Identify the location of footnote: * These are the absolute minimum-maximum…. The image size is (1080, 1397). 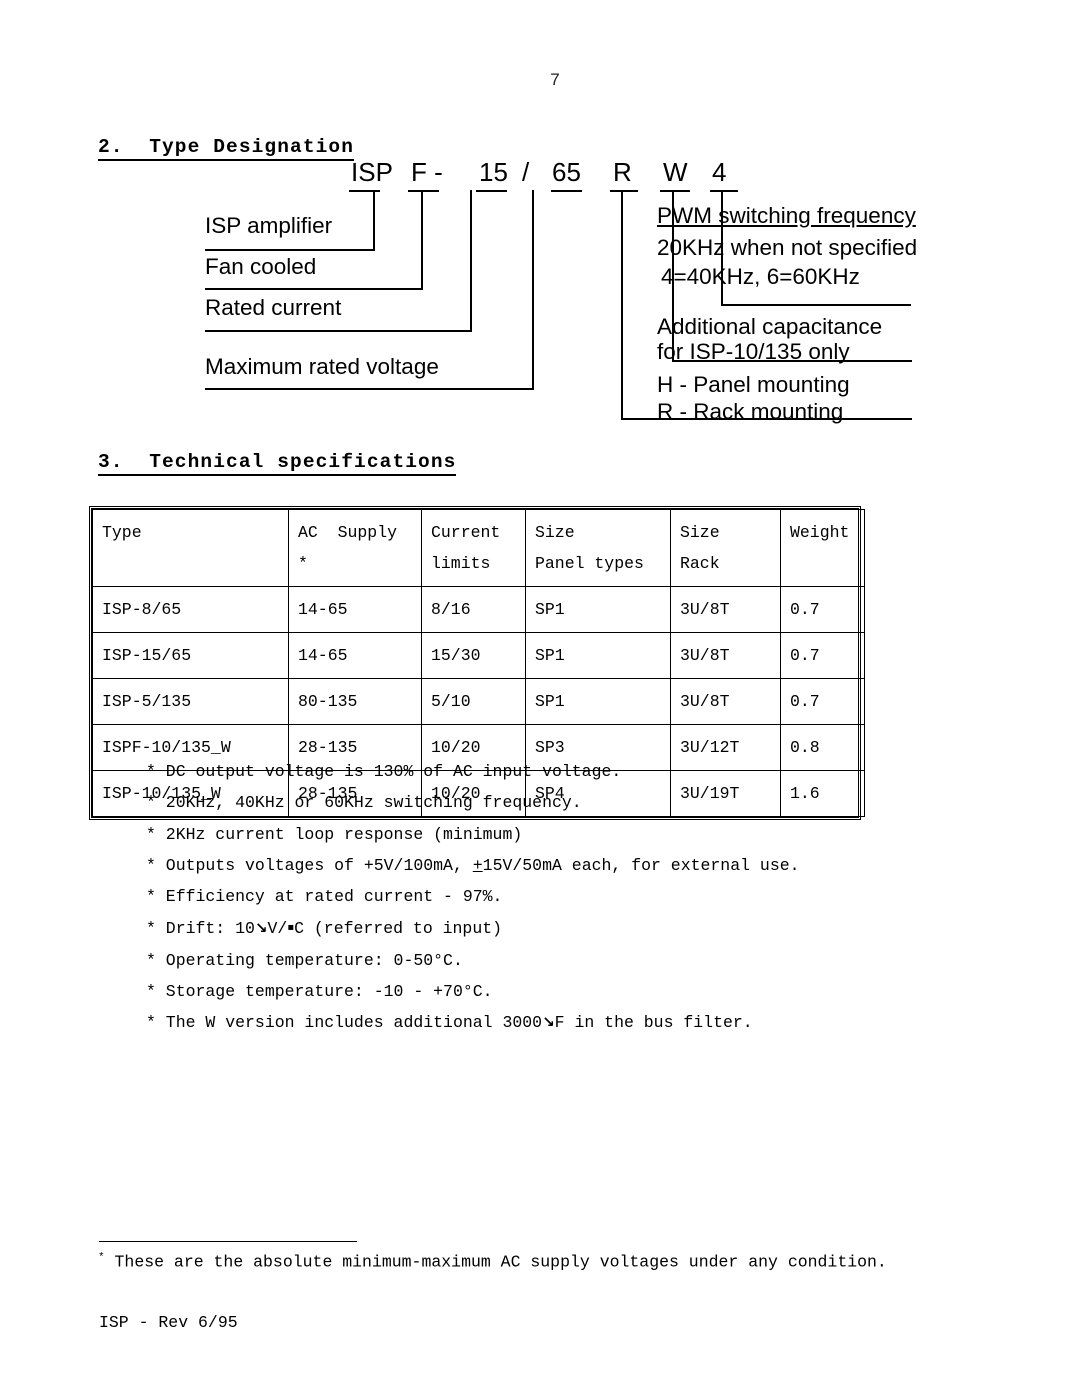
(492, 1262).